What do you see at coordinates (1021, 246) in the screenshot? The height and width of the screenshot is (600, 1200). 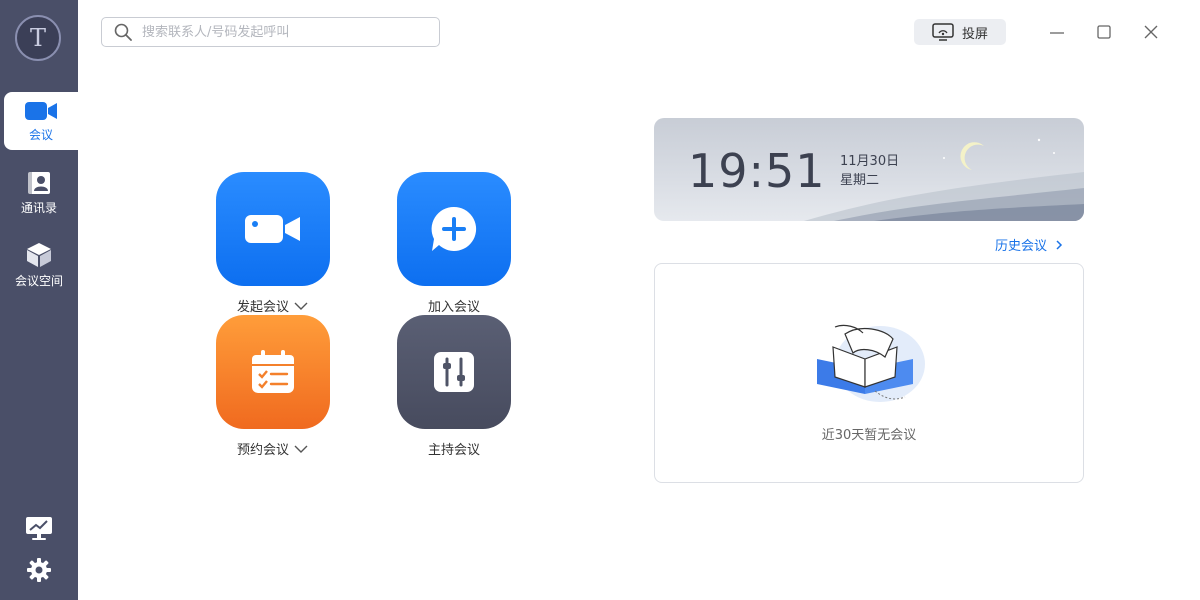 I see `meeting-history-label: 历史会议` at bounding box center [1021, 246].